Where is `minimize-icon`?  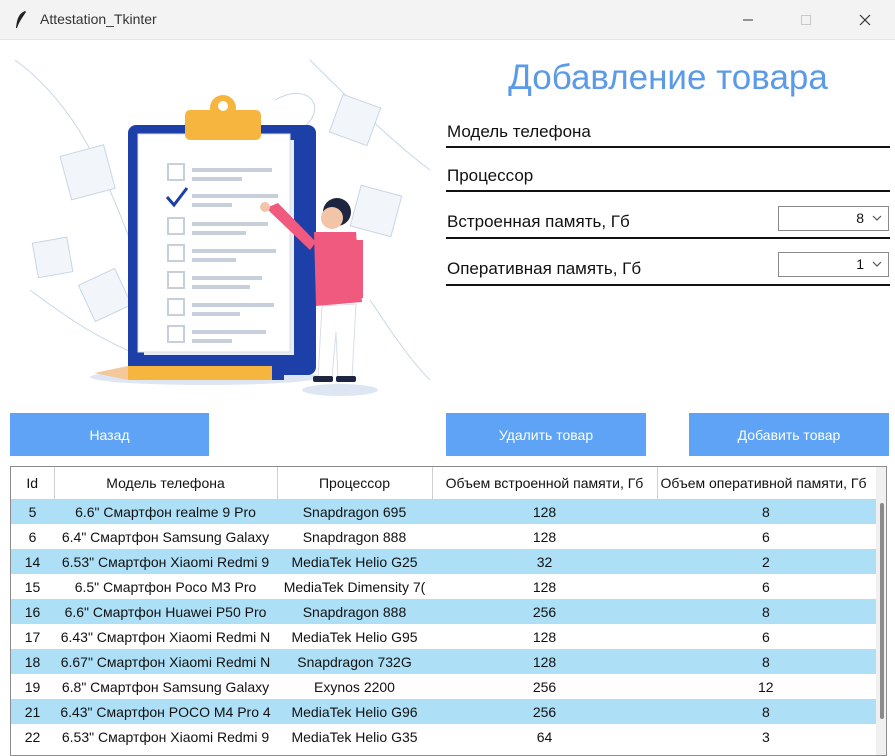
minimize-icon is located at coordinates (748, 20).